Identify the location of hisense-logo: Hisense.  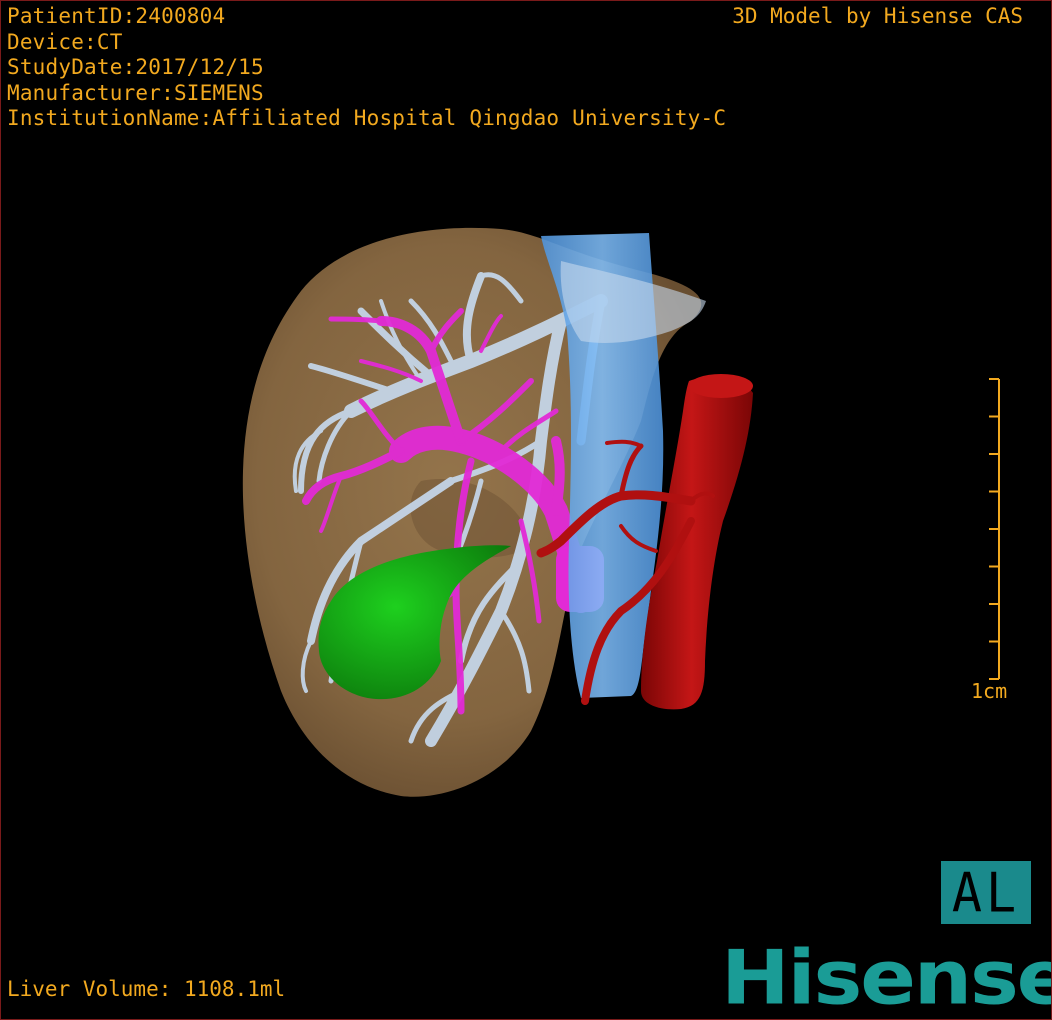
(886, 977).